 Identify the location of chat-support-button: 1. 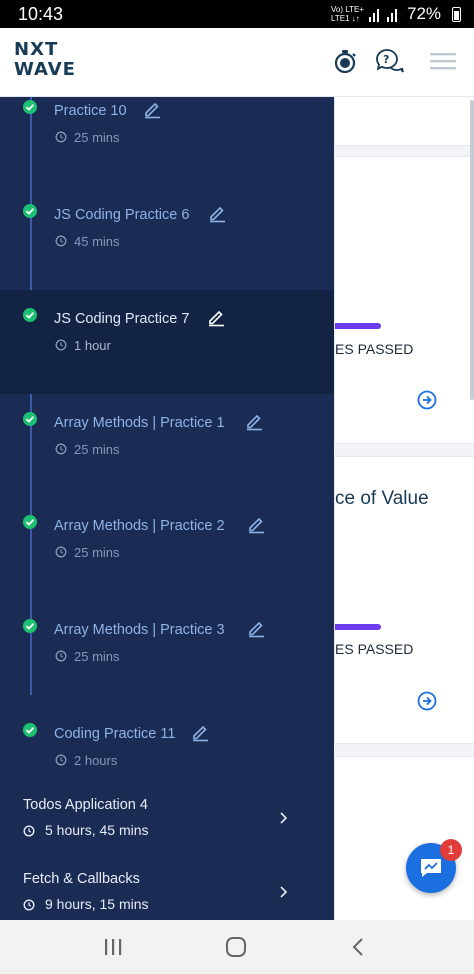
(434, 866).